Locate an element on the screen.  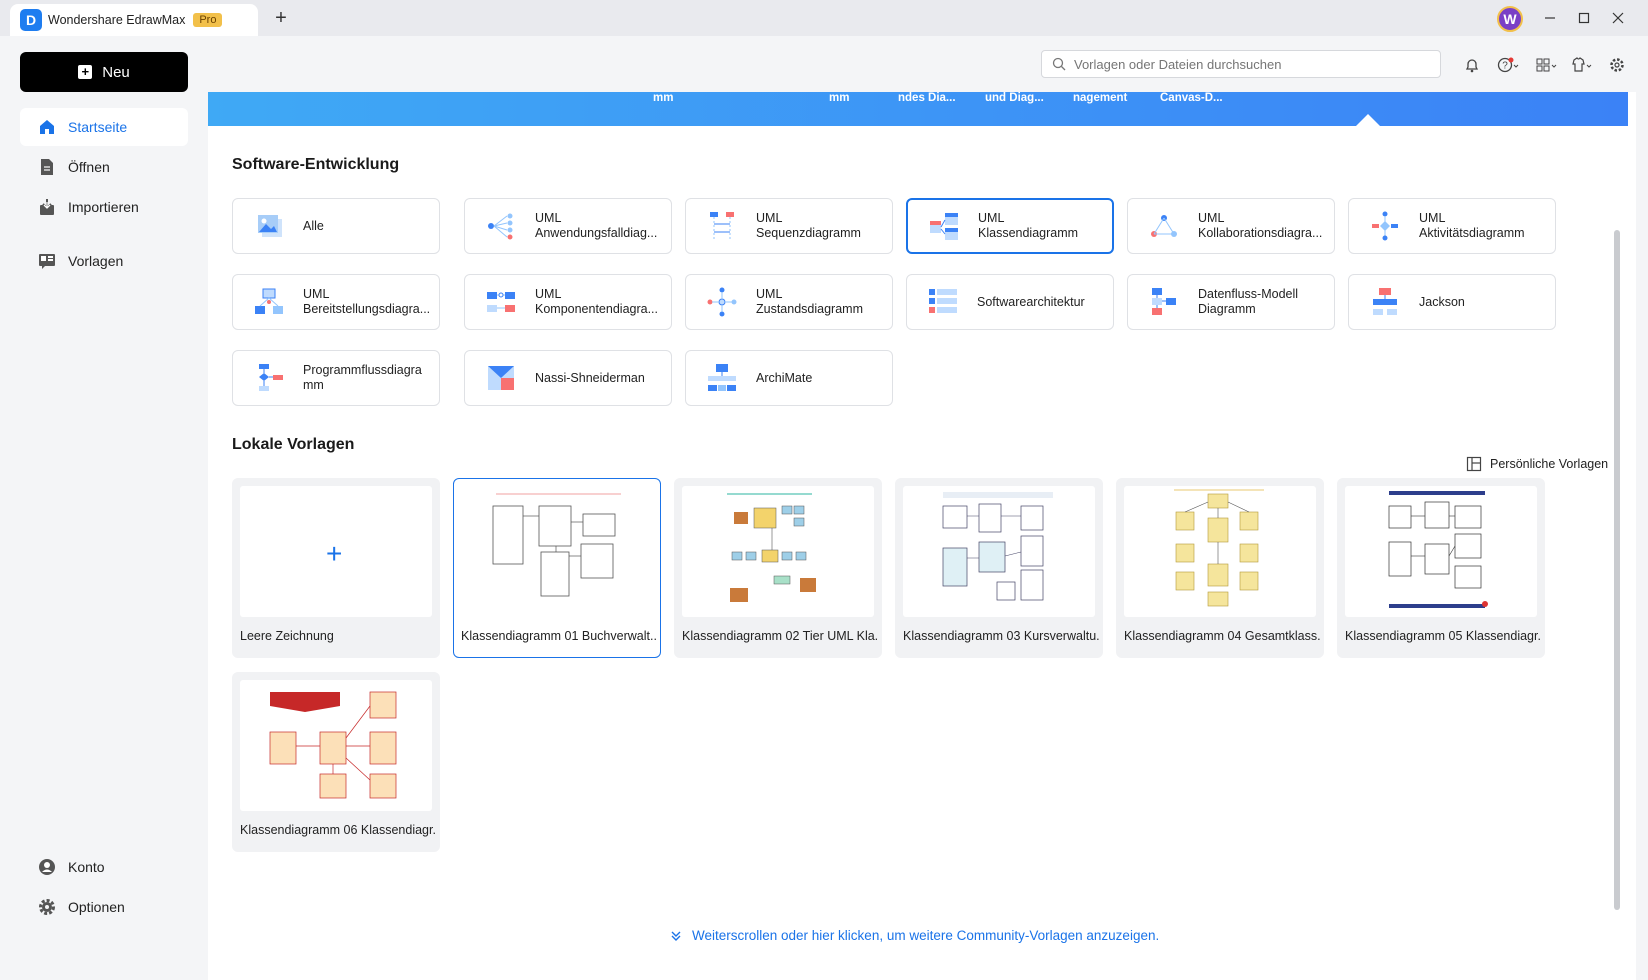
sidebar-item-open: Öffnen is located at coordinates (104, 167).